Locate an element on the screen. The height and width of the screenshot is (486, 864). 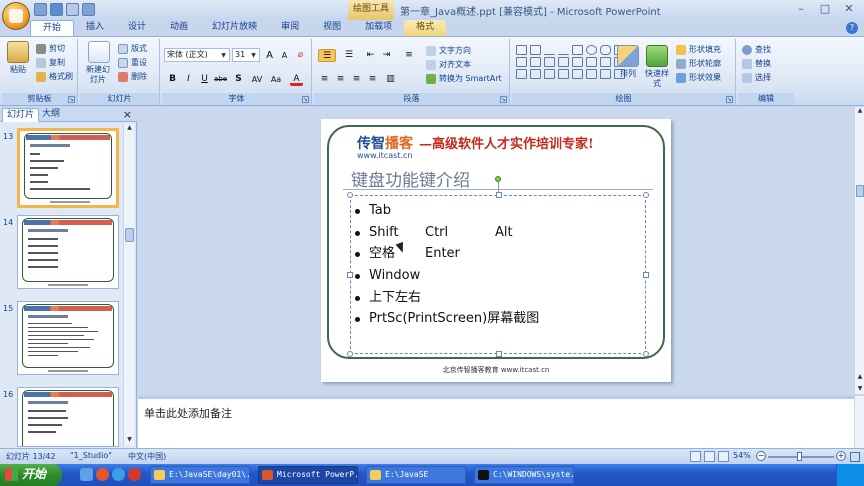
shrink-font-button: A is located at coordinates (284, 55).